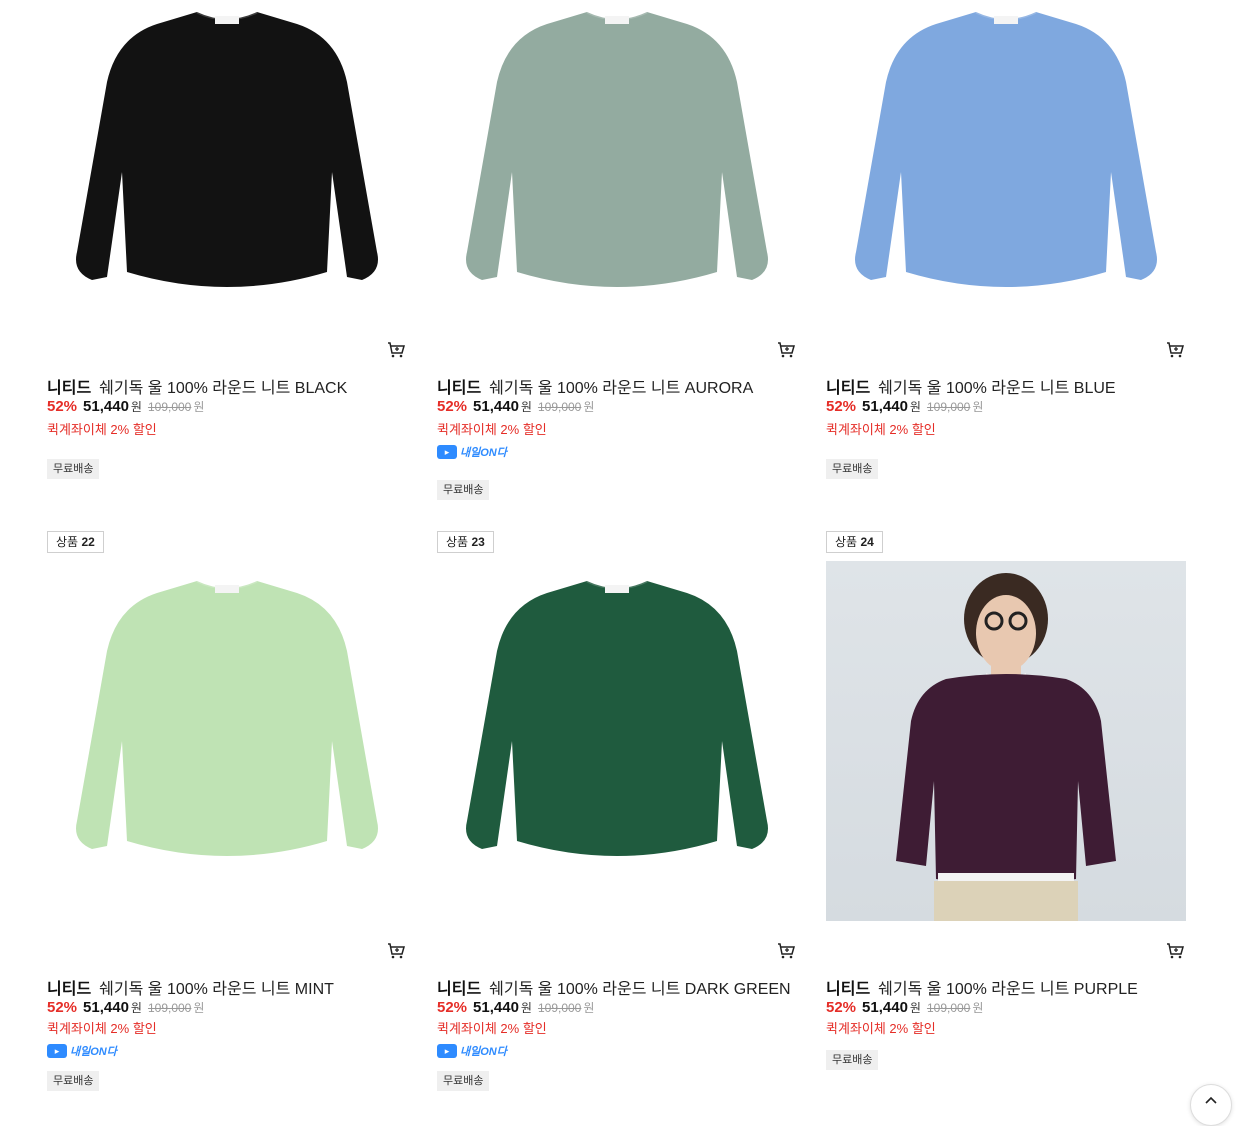 The image size is (1241, 1126). I want to click on tag-number: 24, so click(867, 542).